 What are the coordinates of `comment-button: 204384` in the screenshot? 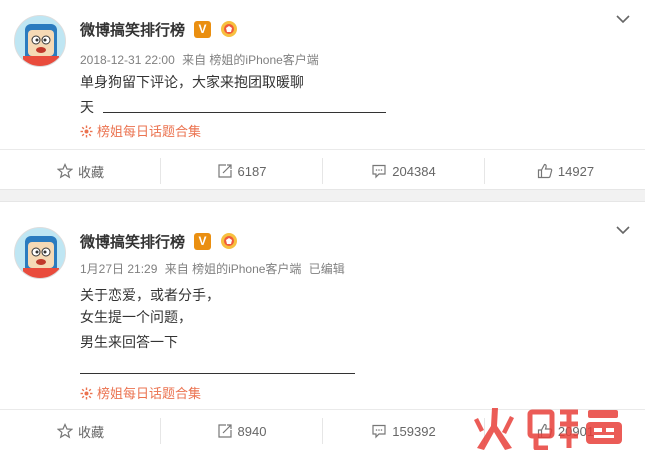 It's located at (403, 171).